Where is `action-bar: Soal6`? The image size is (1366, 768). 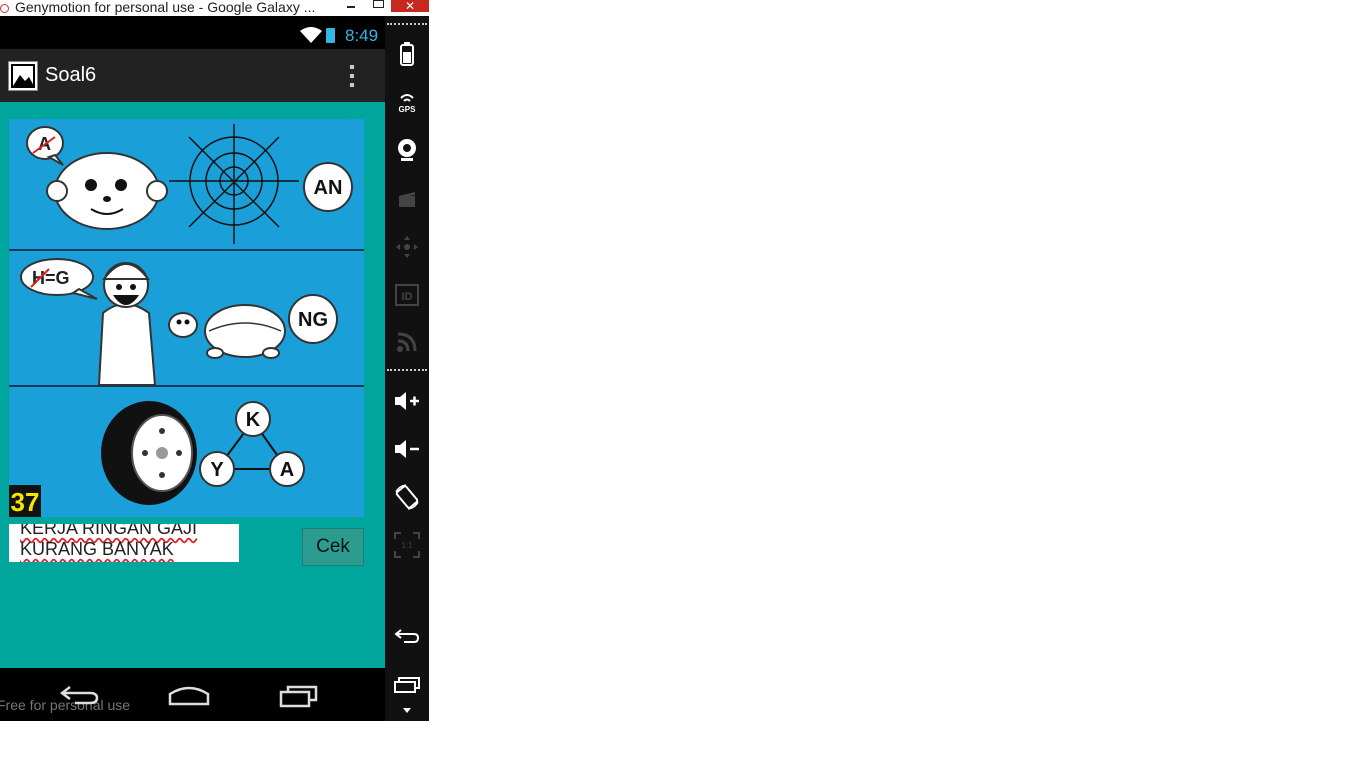
action-bar: Soal6 is located at coordinates (192, 75).